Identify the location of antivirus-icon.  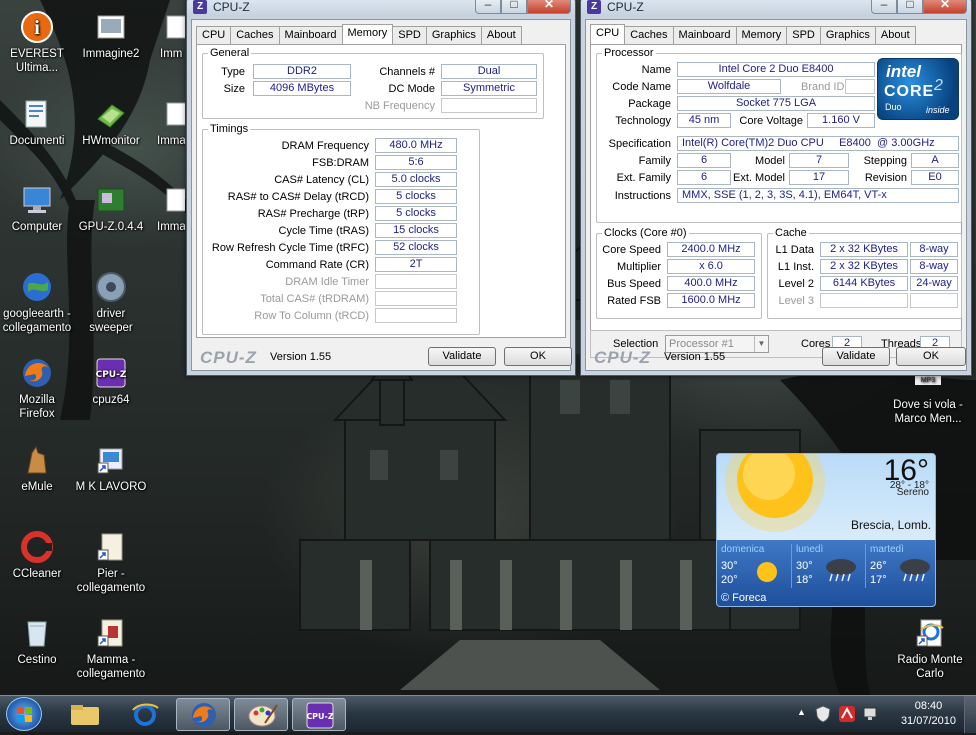
(847, 714).